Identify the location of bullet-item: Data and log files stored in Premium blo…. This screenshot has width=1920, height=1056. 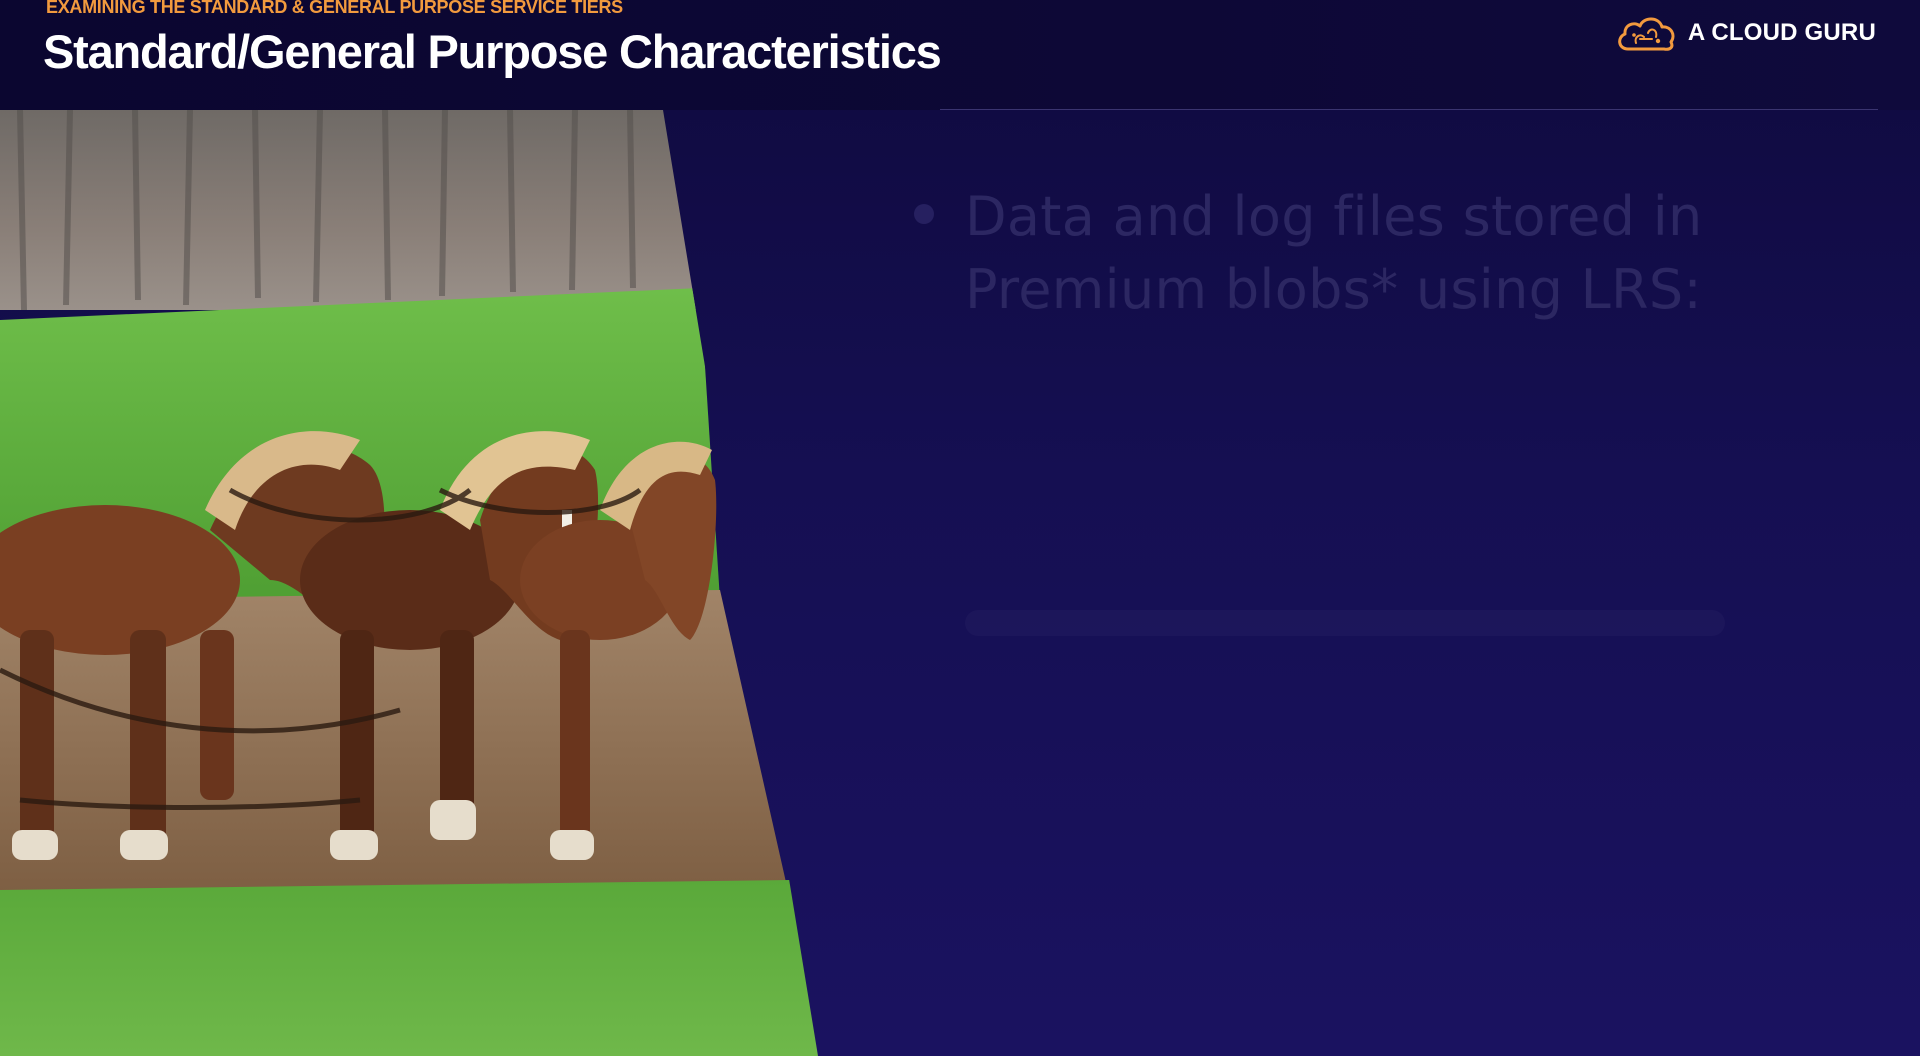
(1330, 253).